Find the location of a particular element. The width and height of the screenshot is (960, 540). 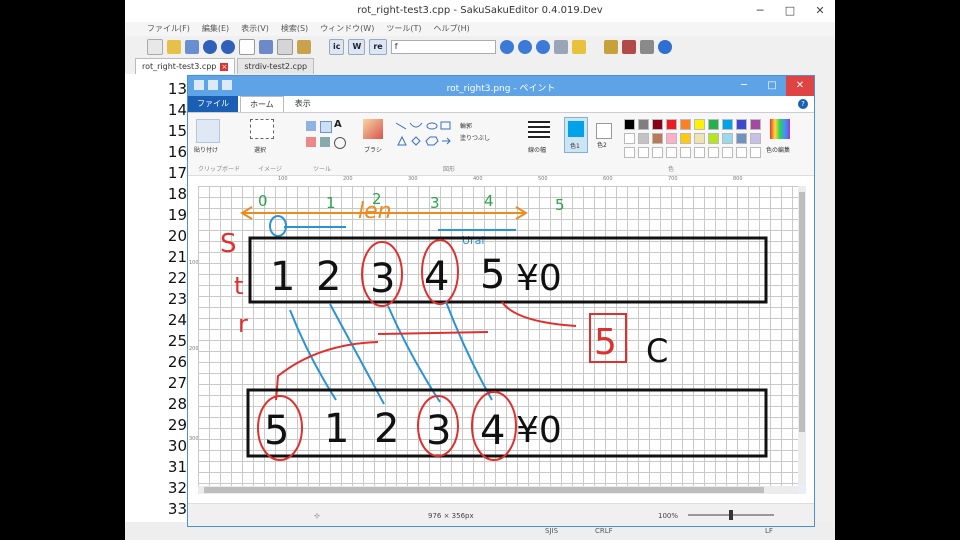

menu-edit: 編集(E) is located at coordinates (215, 29).